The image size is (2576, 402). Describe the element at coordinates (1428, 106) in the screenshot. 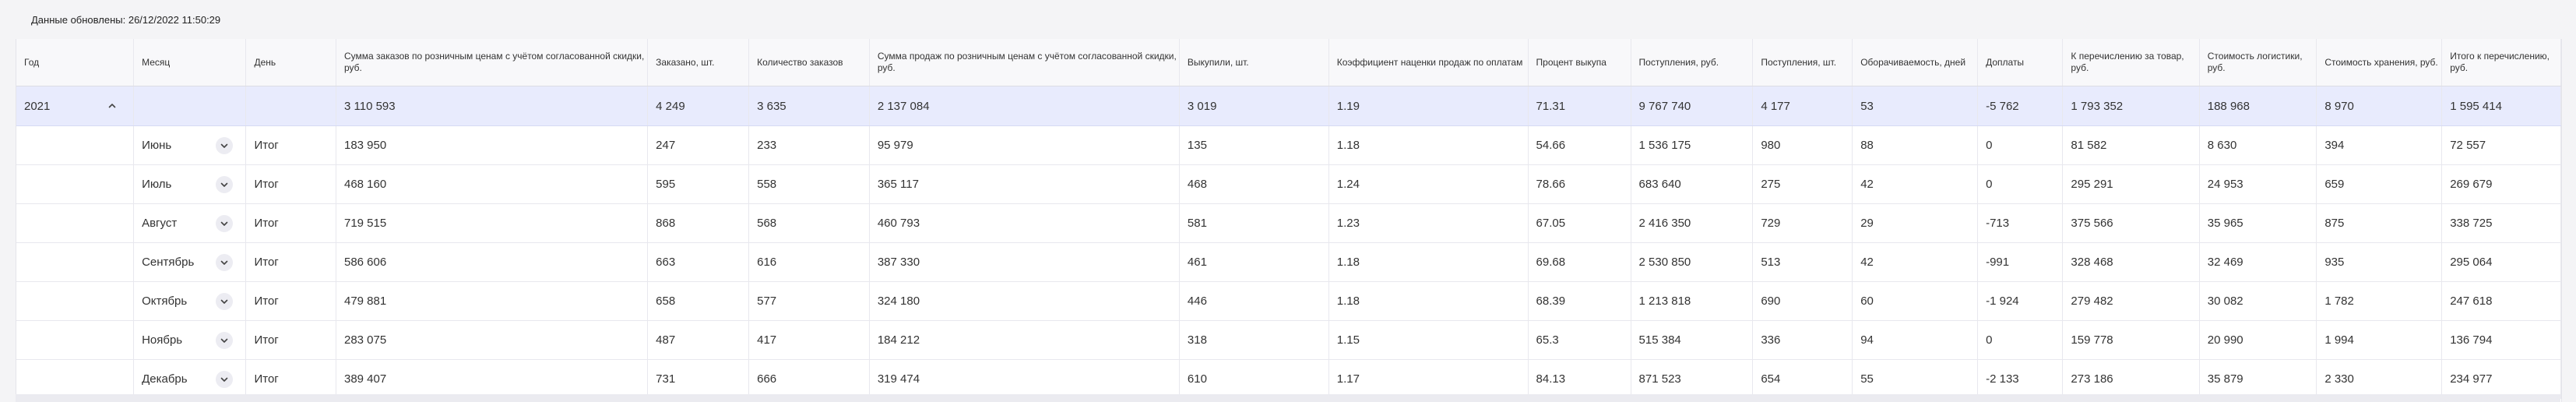

I see `value-cell: 1.19` at that location.